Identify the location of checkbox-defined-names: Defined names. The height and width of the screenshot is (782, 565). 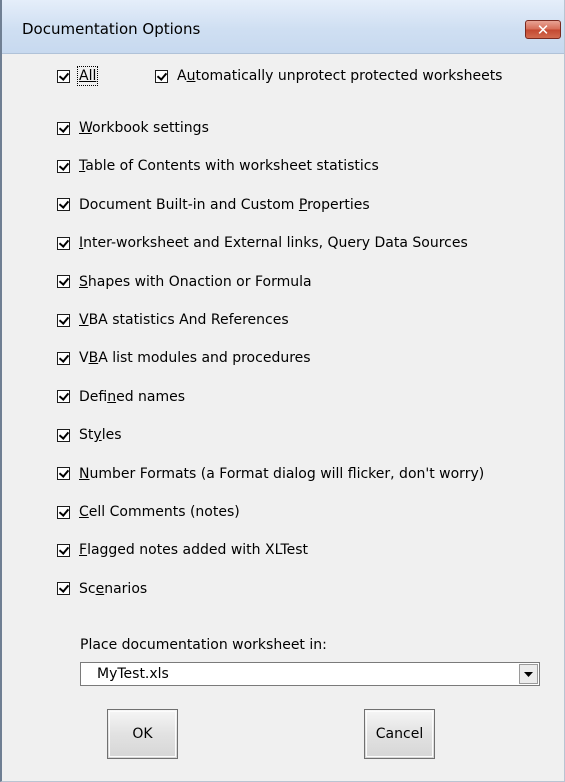
(121, 397).